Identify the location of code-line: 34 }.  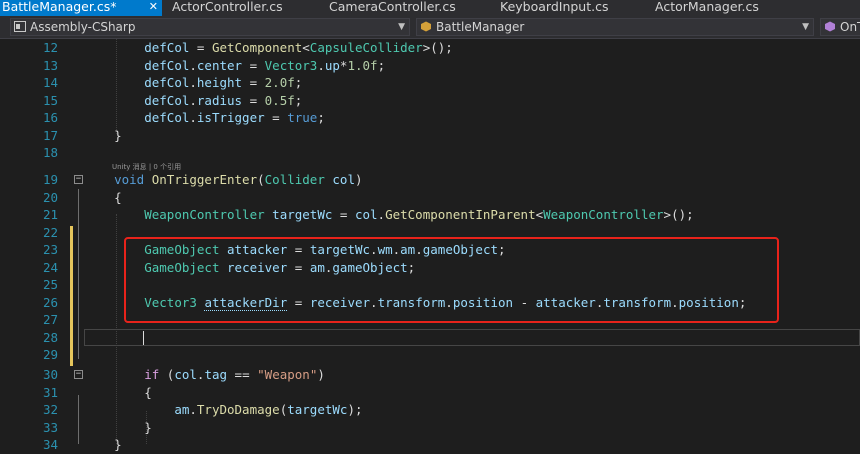
(430, 445).